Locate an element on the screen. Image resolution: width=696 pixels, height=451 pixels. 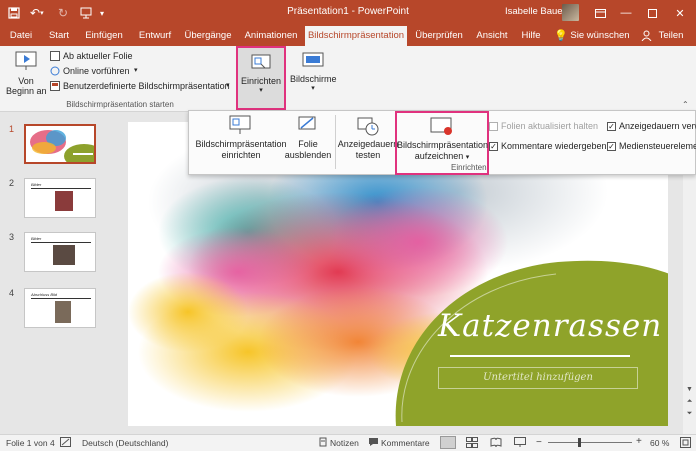
slide-thumbnail-2: Bilder is located at coordinates (60, 198).